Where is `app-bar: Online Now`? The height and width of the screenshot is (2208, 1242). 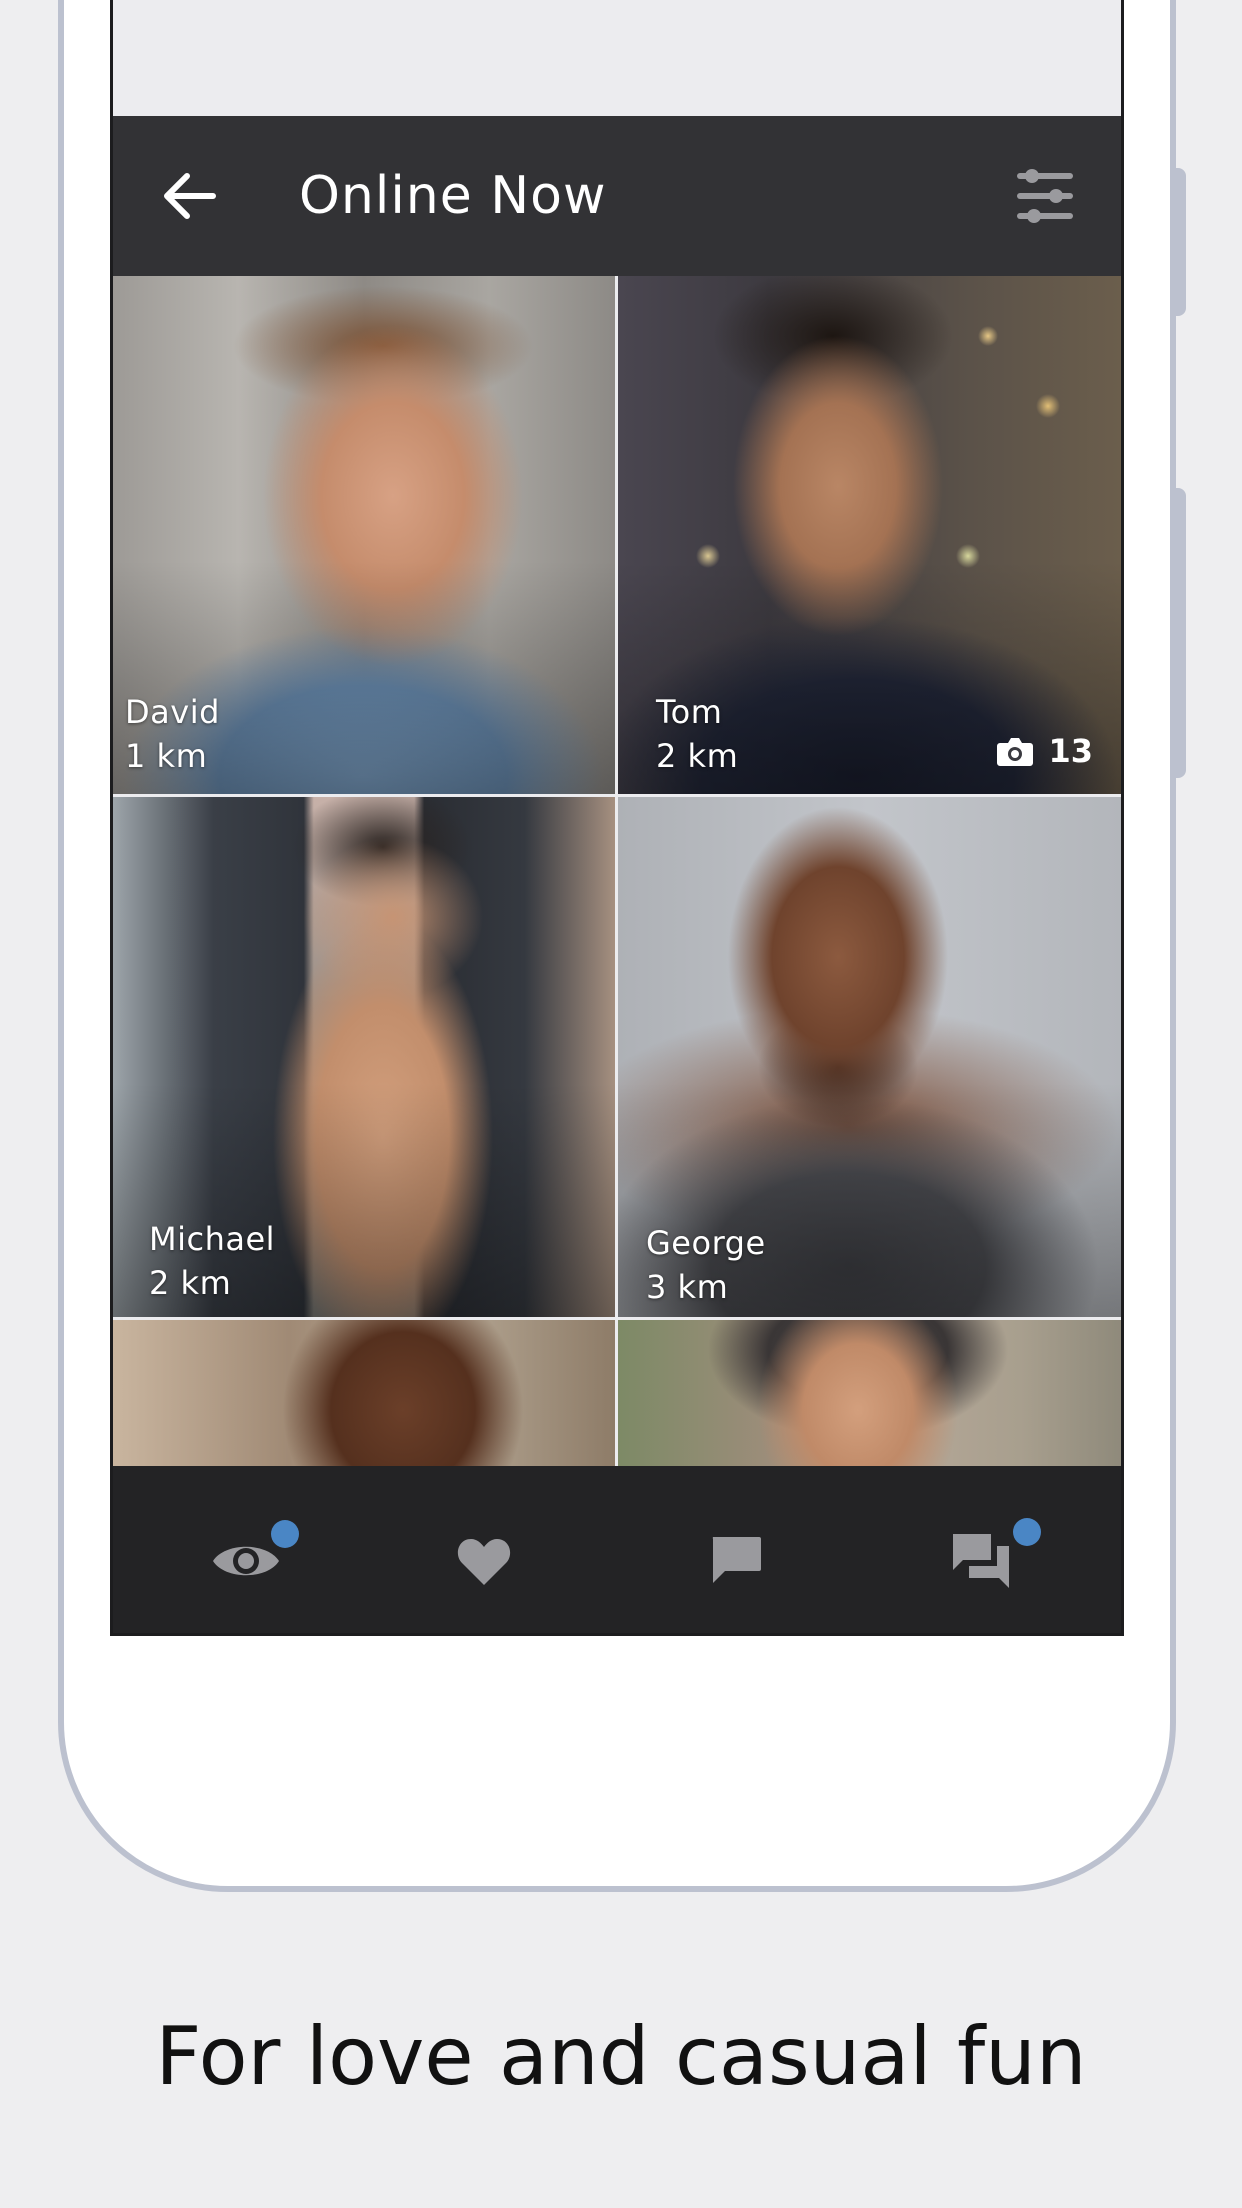 app-bar: Online Now is located at coordinates (617, 196).